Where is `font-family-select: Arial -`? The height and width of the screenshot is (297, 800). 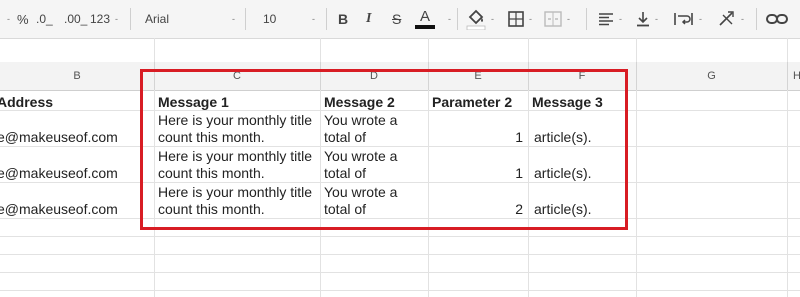 font-family-select: Arial - is located at coordinates (190, 19).